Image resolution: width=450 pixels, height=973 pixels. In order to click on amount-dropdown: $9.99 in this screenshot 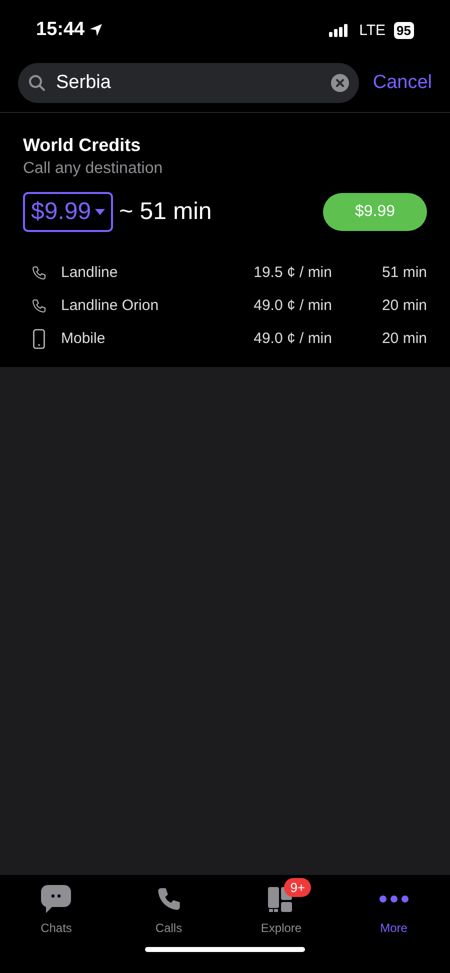, I will do `click(68, 212)`.